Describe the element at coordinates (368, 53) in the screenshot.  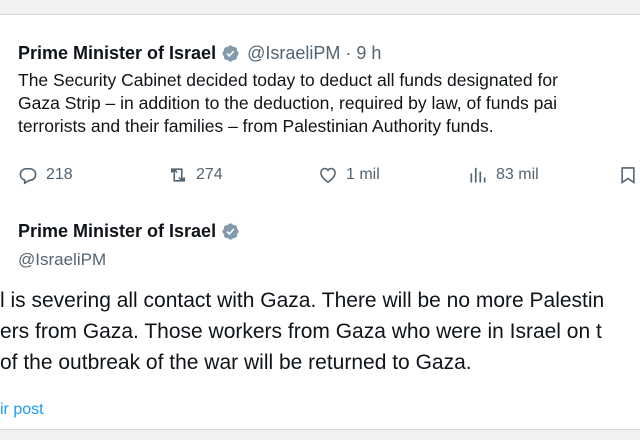
I see `timestamp: 9 h` at that location.